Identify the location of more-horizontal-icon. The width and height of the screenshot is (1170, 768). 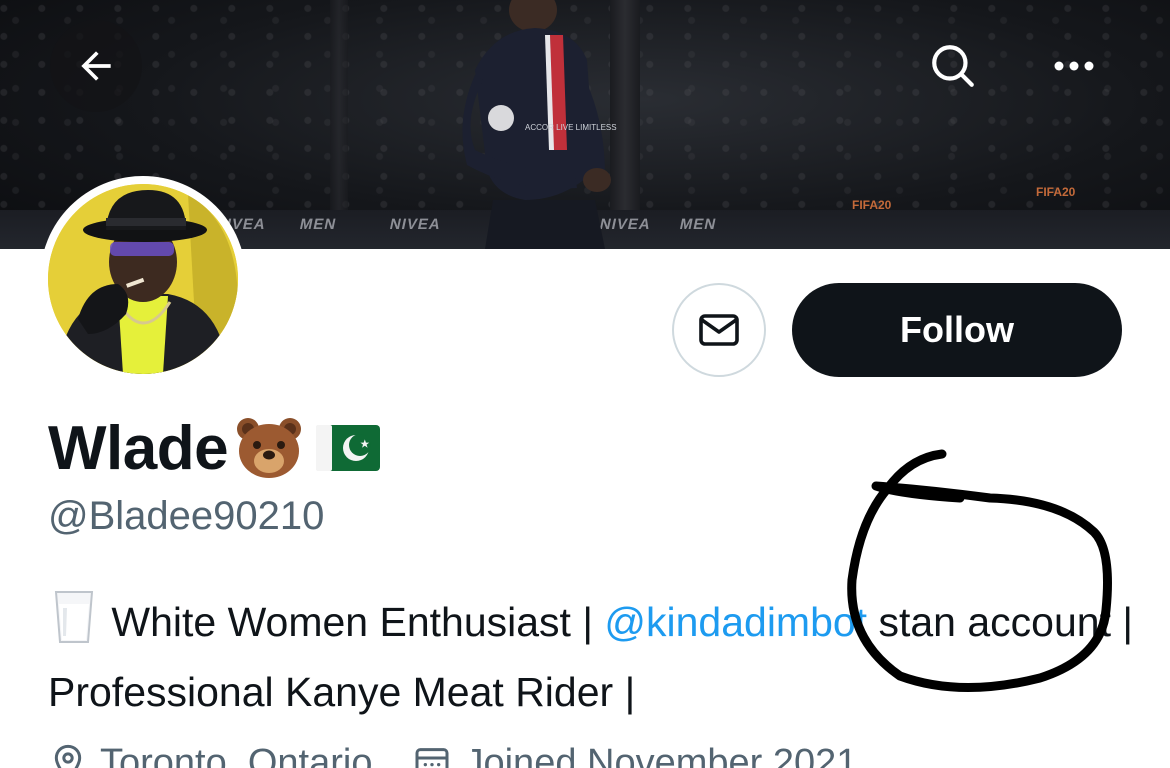
(1074, 66).